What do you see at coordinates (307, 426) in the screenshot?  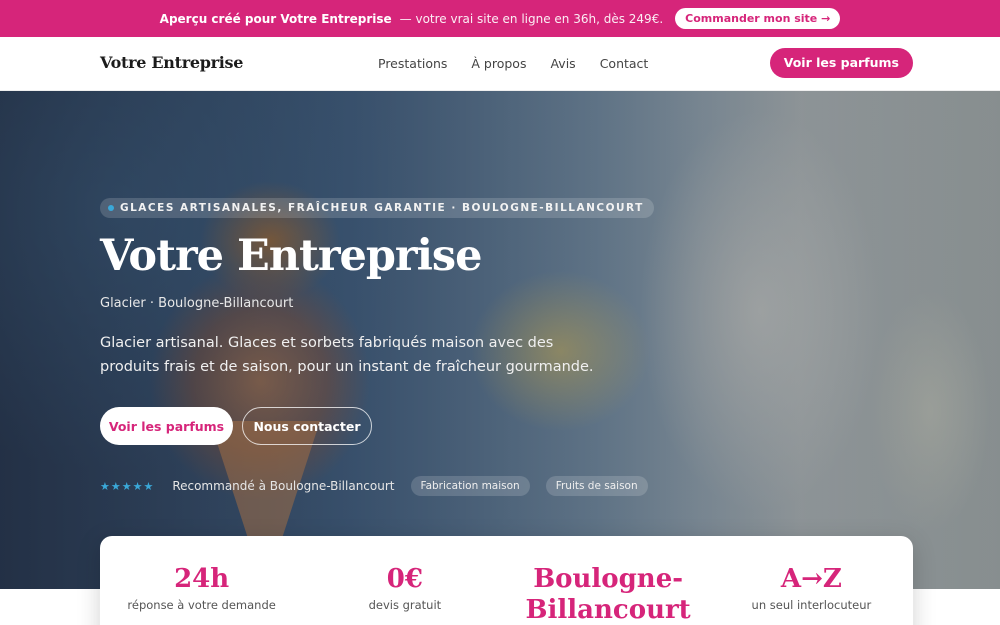 I see `contact-us-button: Nous contacter` at bounding box center [307, 426].